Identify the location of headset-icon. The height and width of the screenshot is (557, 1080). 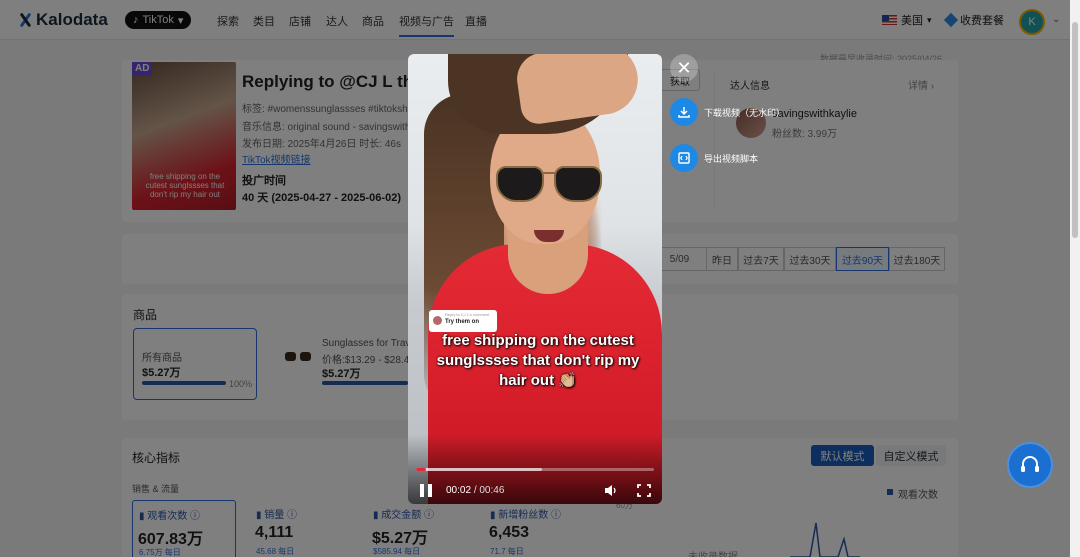
(1030, 464).